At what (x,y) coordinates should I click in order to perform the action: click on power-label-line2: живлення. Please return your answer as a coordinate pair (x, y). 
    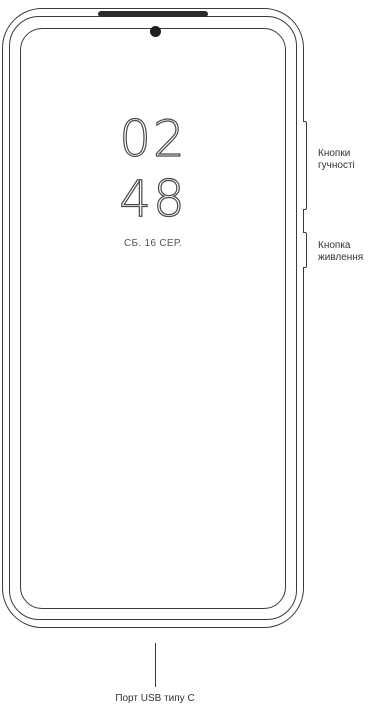
    Looking at the image, I should click on (341, 257).